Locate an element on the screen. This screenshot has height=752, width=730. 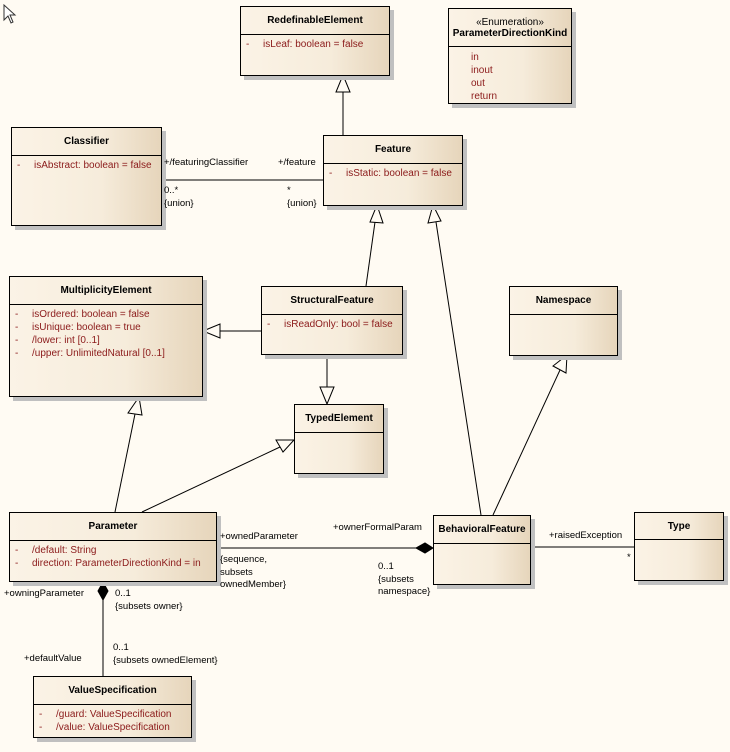
attribute: - isStatic: boolean = false is located at coordinates (390, 173).